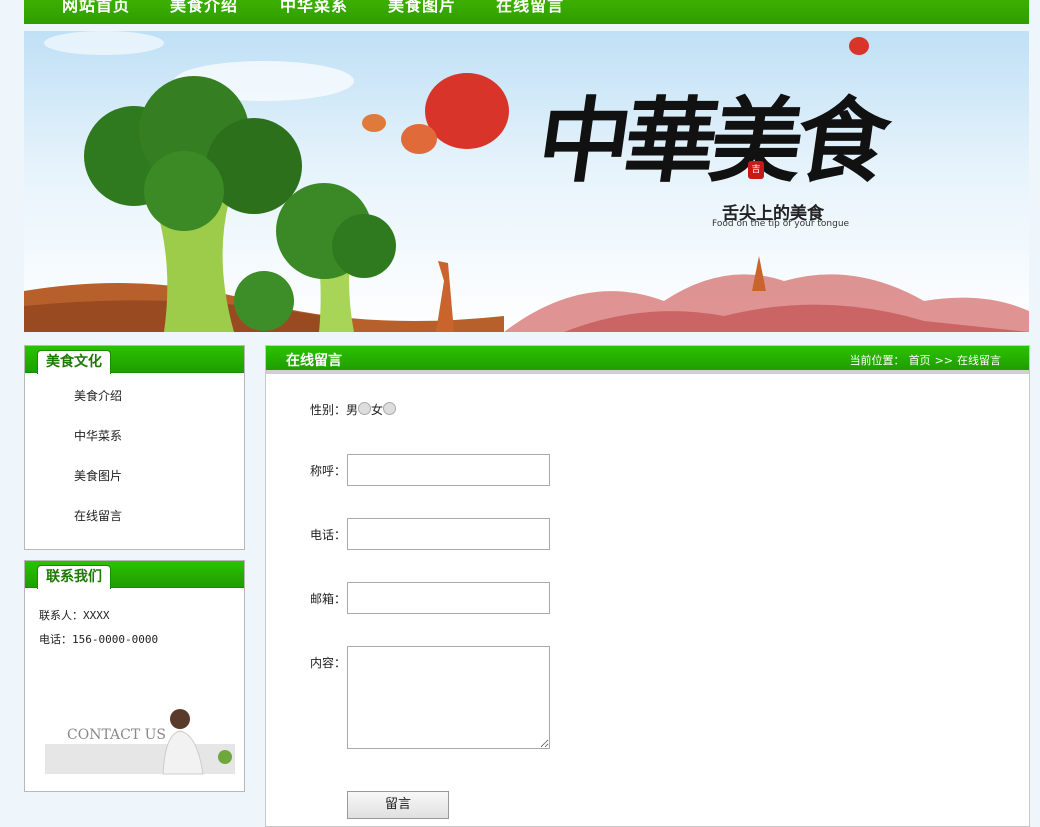 This screenshot has width=1040, height=827. I want to click on content-textarea, so click(448, 697).